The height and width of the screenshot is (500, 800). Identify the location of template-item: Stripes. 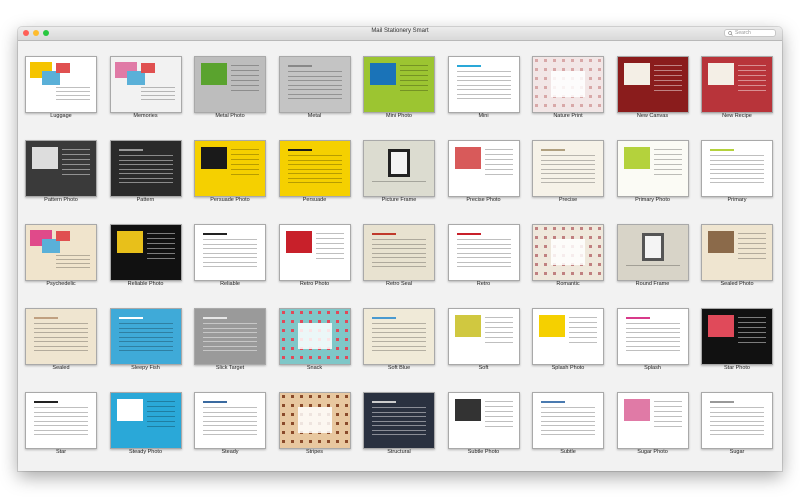
(314, 425).